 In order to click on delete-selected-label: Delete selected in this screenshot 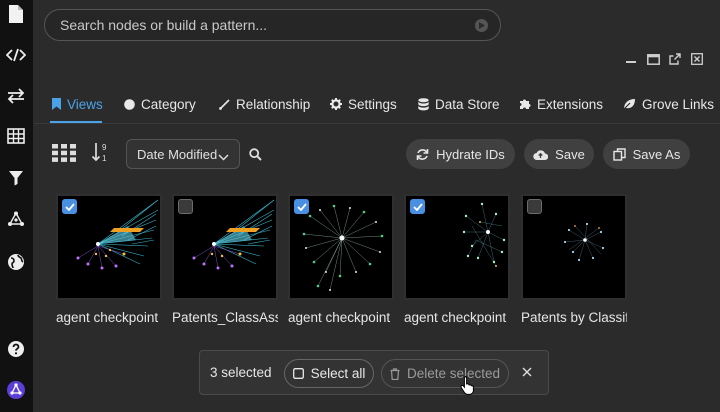, I will do `click(453, 373)`.